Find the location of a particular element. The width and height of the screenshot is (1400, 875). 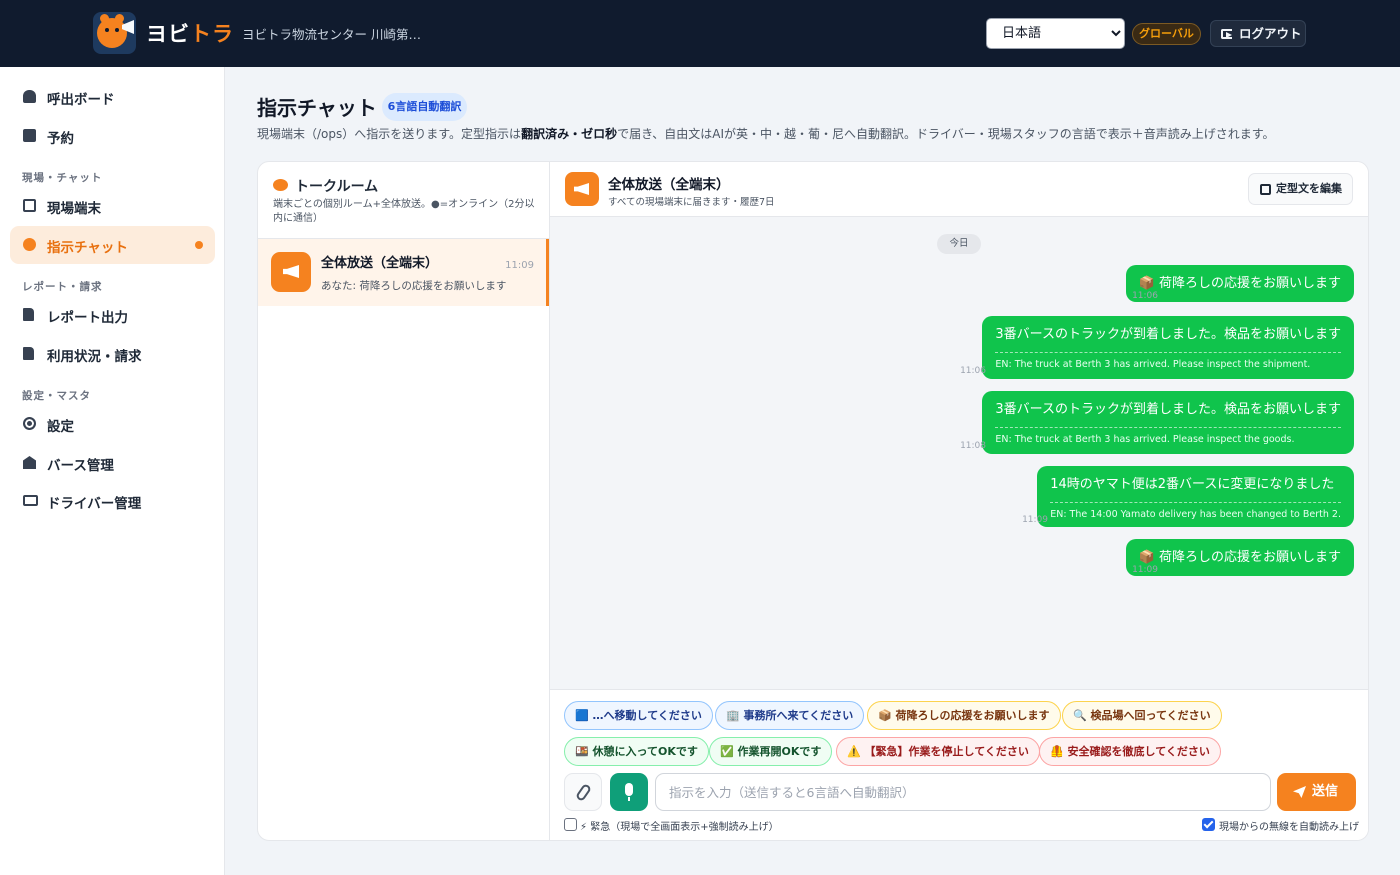

sidebar-item-instruction-chat: 指示チャット is located at coordinates (112, 245).